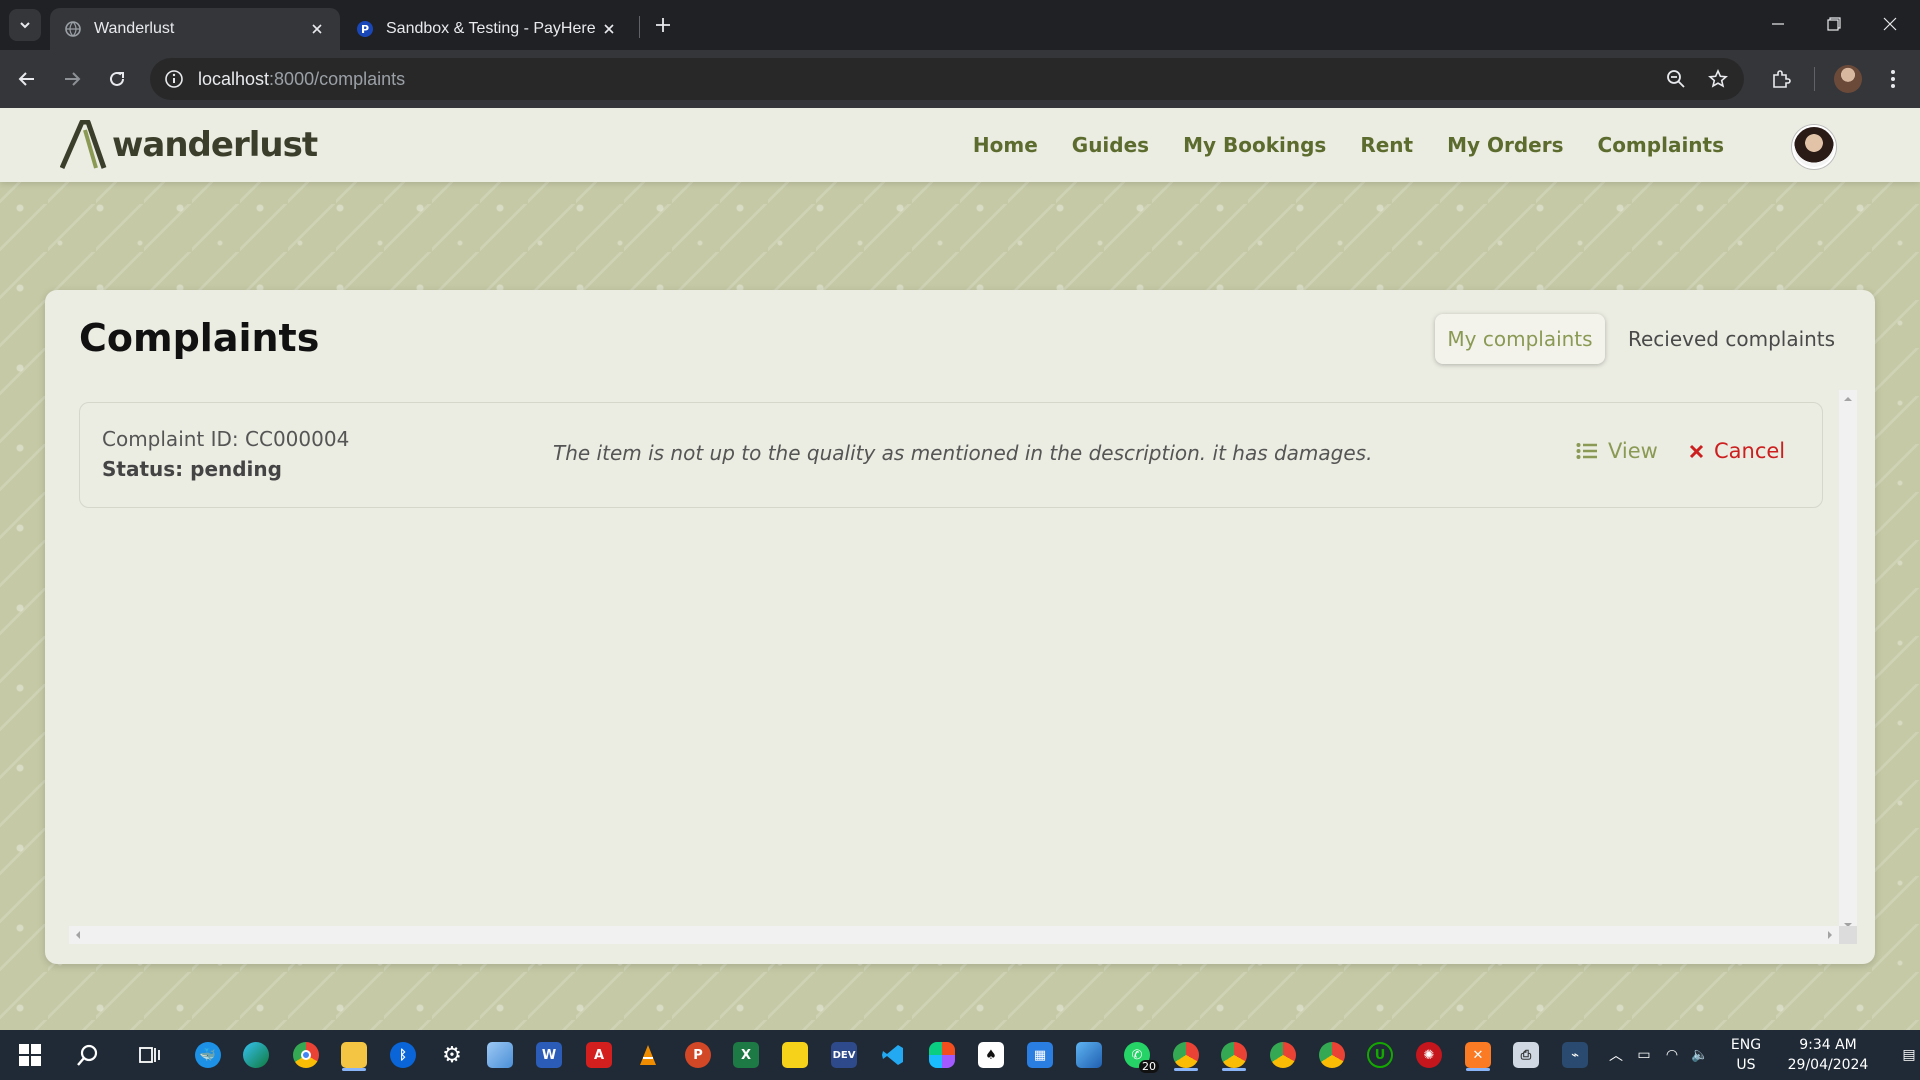 This screenshot has height=1080, width=1920. I want to click on printer-app: ⎙, so click(1526, 1055).